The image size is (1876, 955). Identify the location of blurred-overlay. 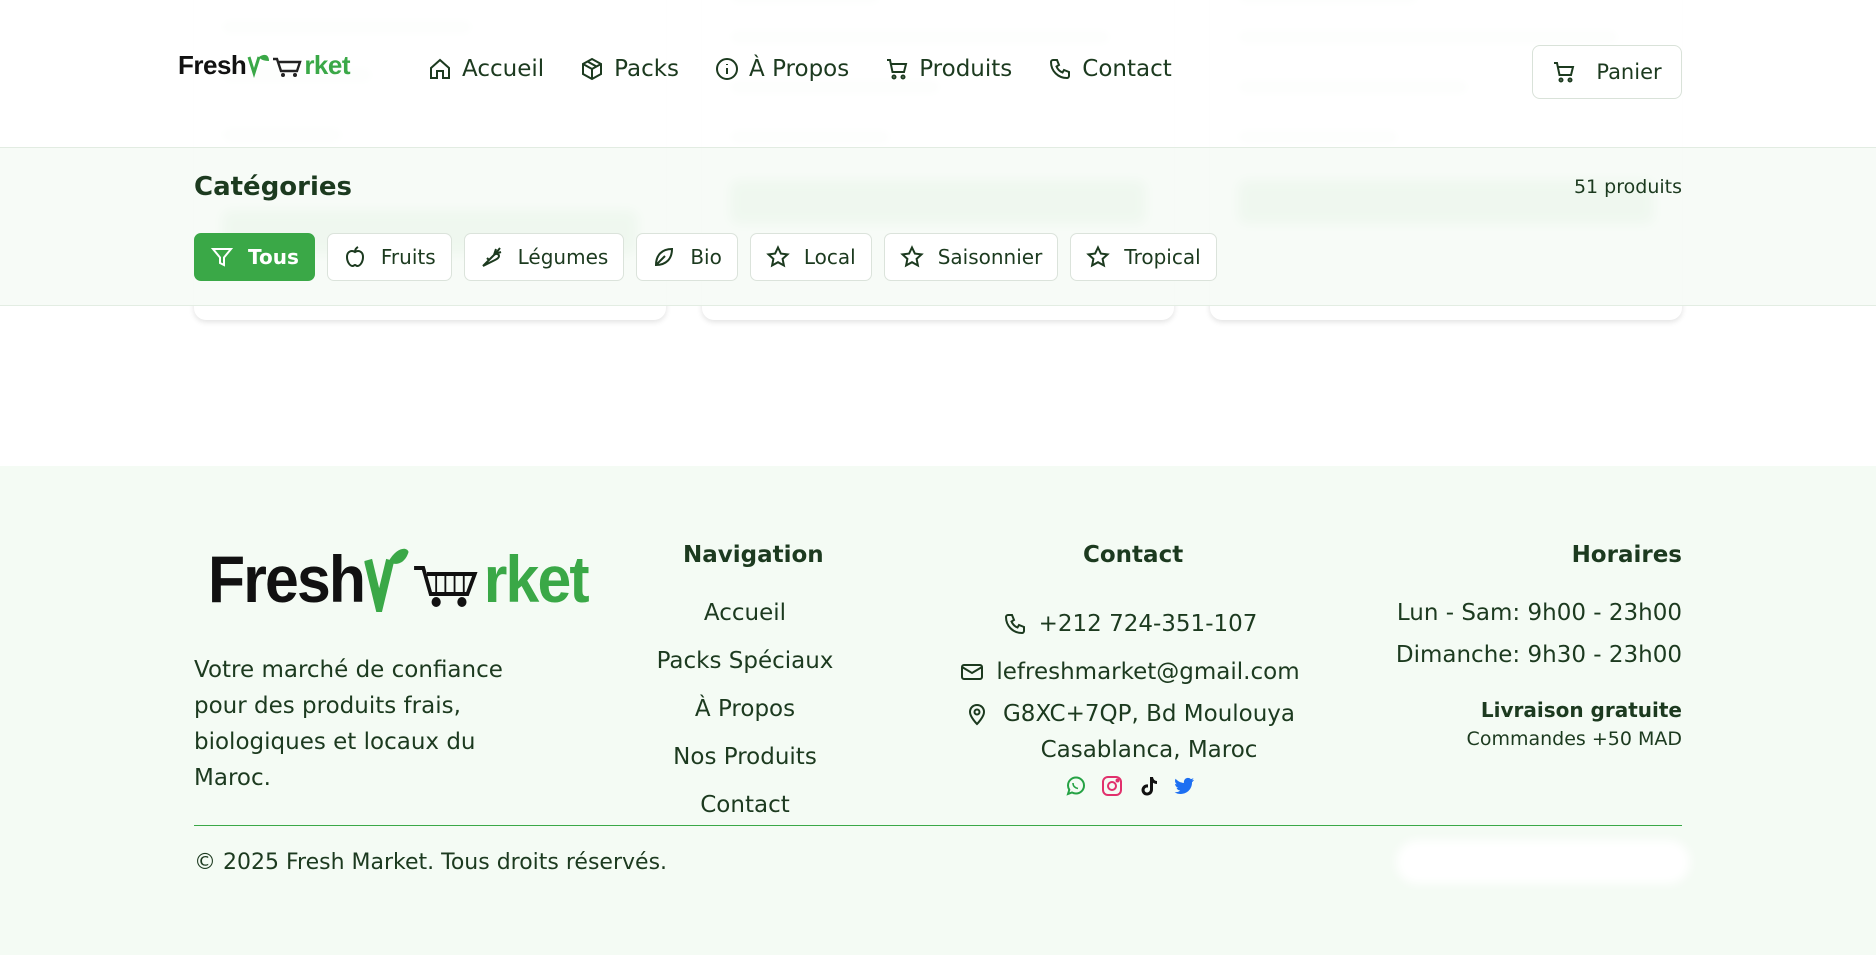
(1543, 862).